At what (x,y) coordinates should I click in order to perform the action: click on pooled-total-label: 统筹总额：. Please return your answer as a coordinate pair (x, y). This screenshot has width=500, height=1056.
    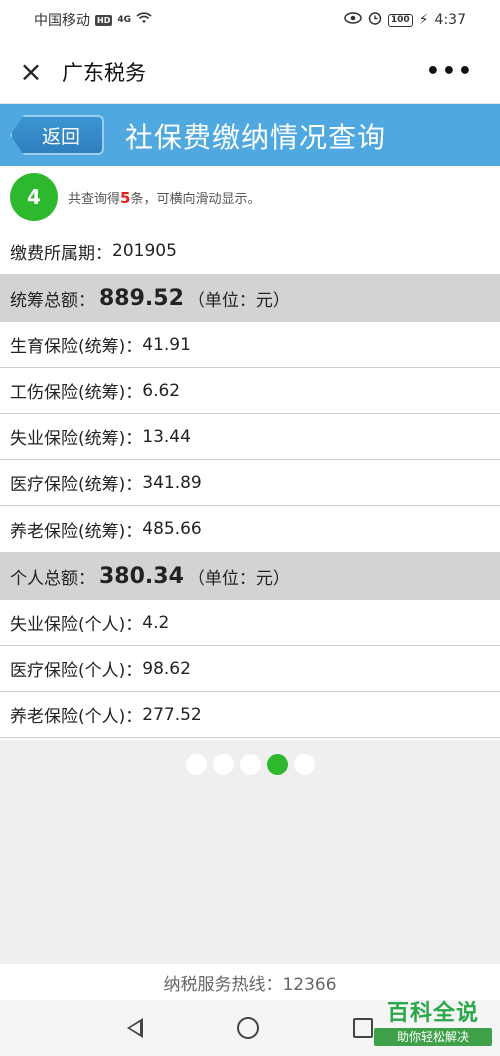
    Looking at the image, I should click on (52, 300).